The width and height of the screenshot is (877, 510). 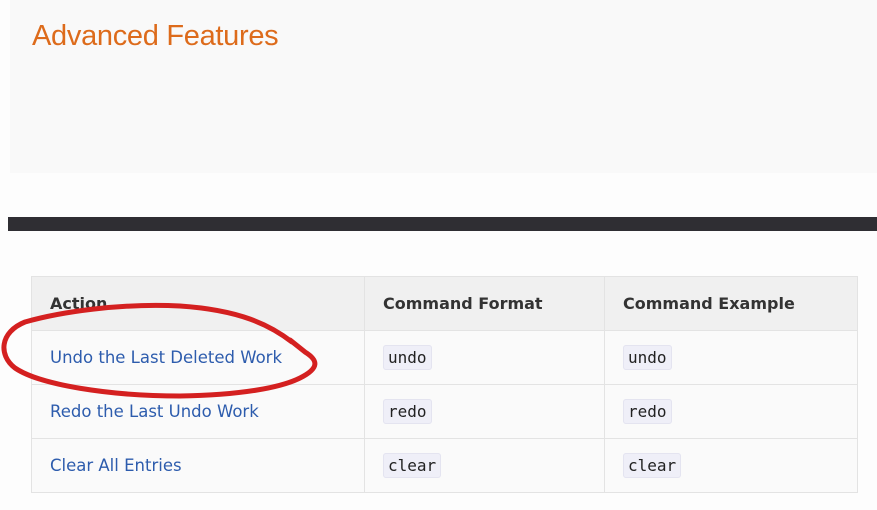 I want to click on command-example: redo, so click(x=647, y=411).